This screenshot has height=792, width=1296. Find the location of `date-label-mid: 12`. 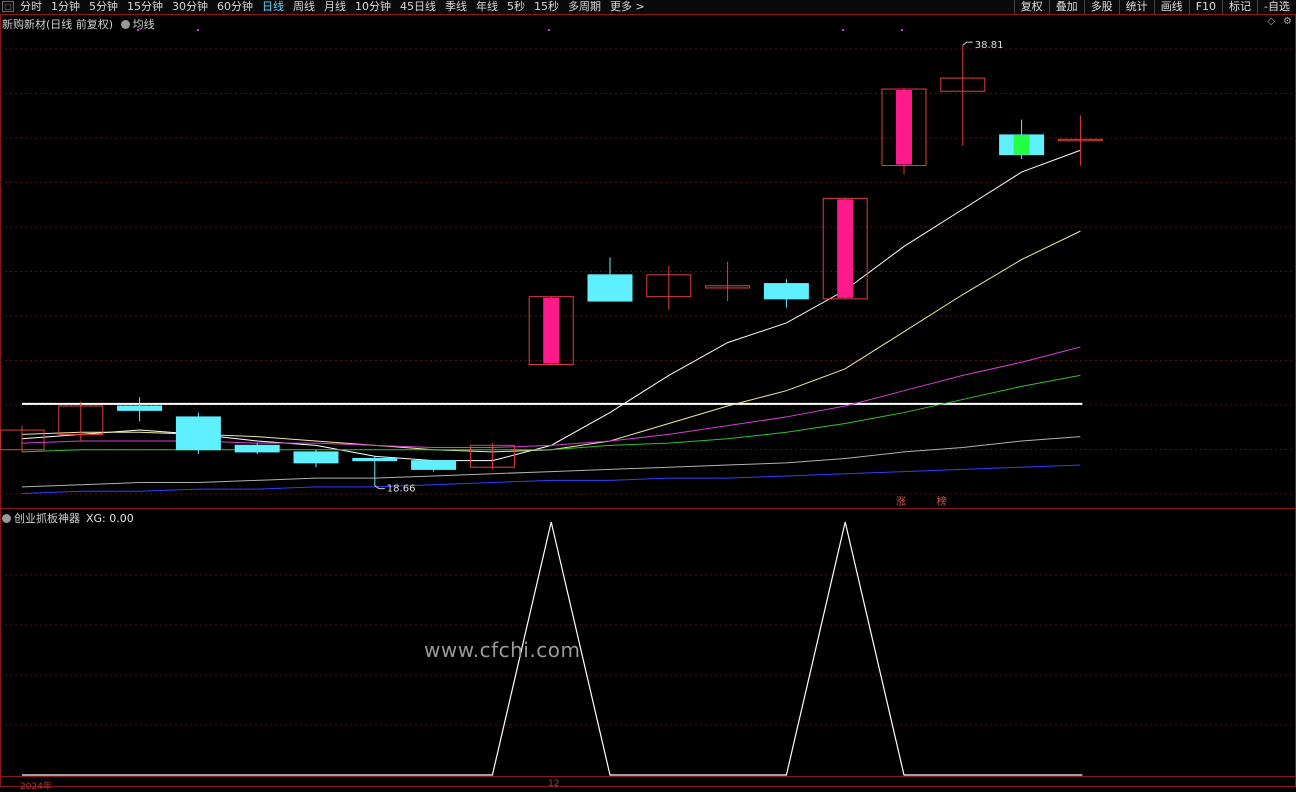

date-label-mid: 12 is located at coordinates (554, 784).